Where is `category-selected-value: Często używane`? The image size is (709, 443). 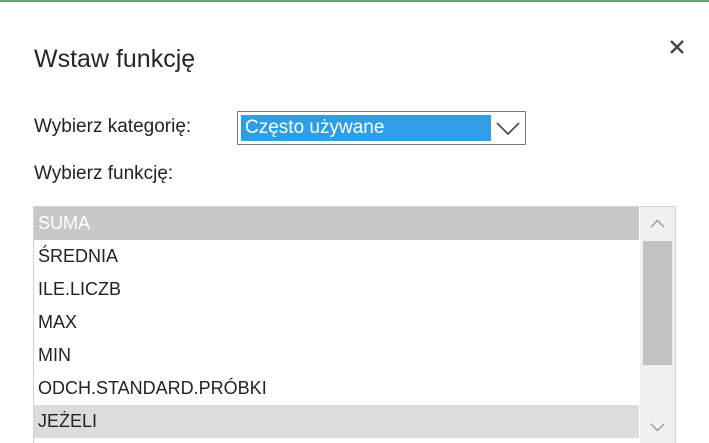 category-selected-value: Często używane is located at coordinates (366, 128).